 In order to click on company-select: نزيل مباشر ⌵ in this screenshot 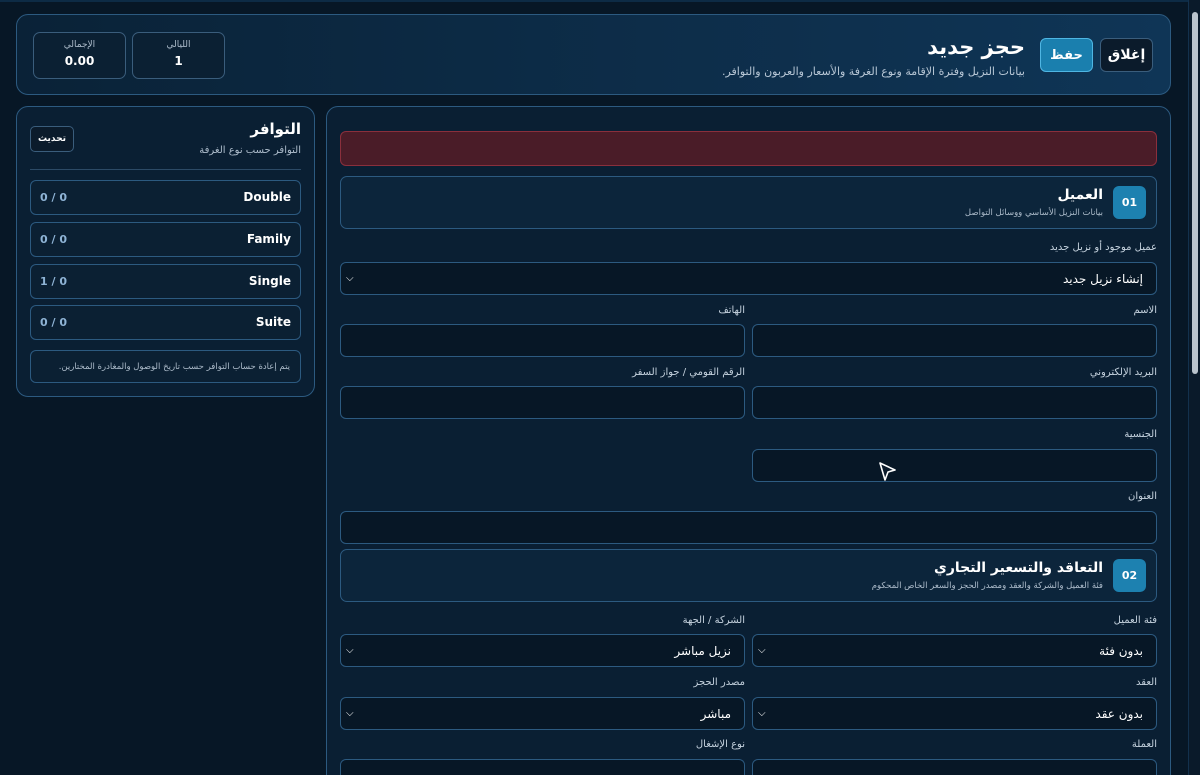, I will do `click(542, 650)`.